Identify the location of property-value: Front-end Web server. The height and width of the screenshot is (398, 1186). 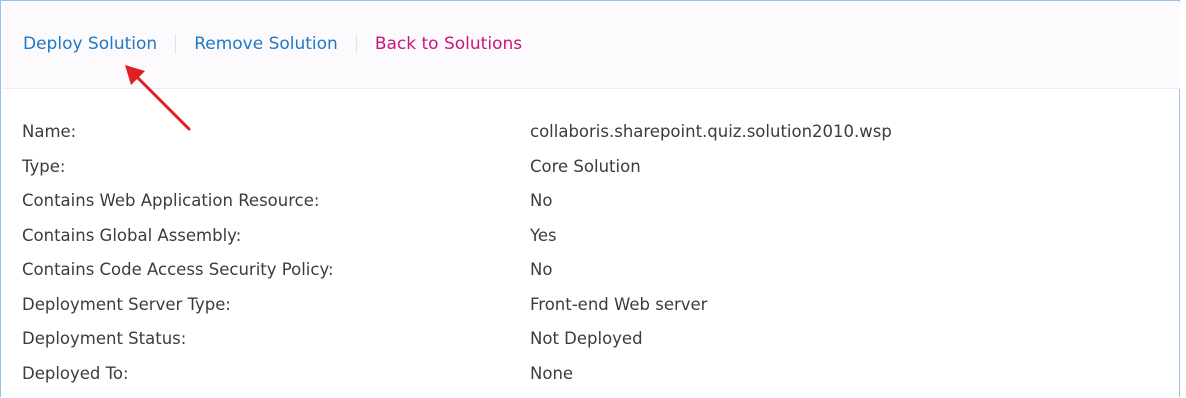
(619, 304).